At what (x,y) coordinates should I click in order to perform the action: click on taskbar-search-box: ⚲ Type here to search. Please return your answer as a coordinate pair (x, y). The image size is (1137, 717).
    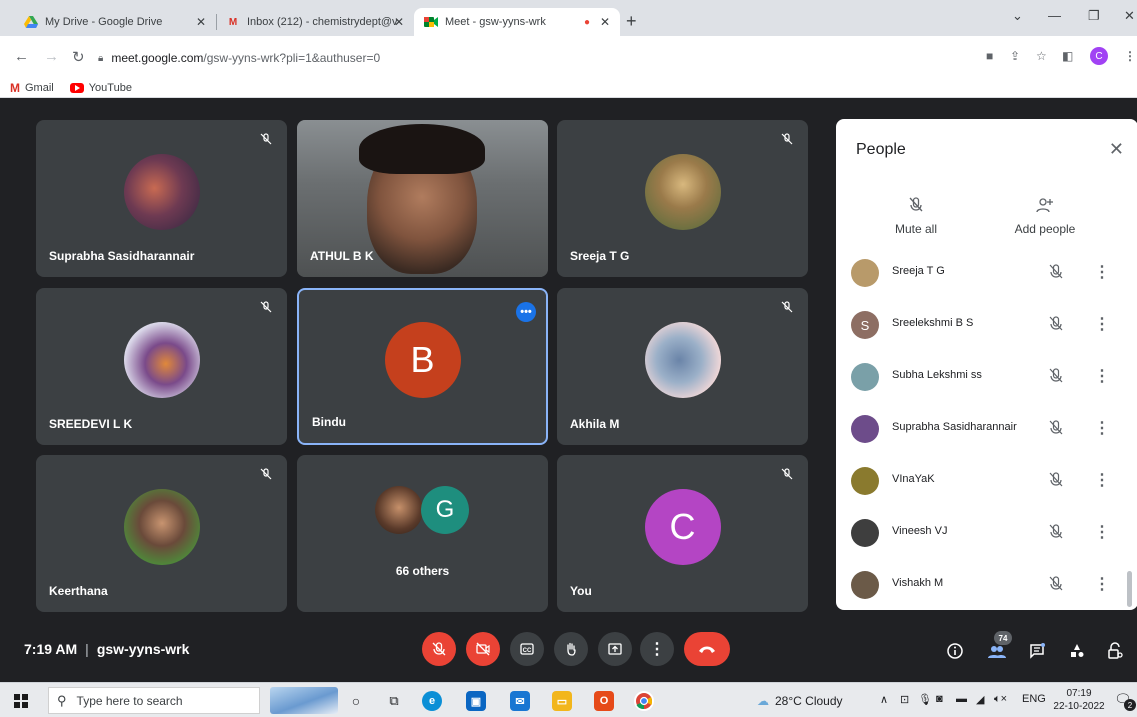
    Looking at the image, I should click on (154, 700).